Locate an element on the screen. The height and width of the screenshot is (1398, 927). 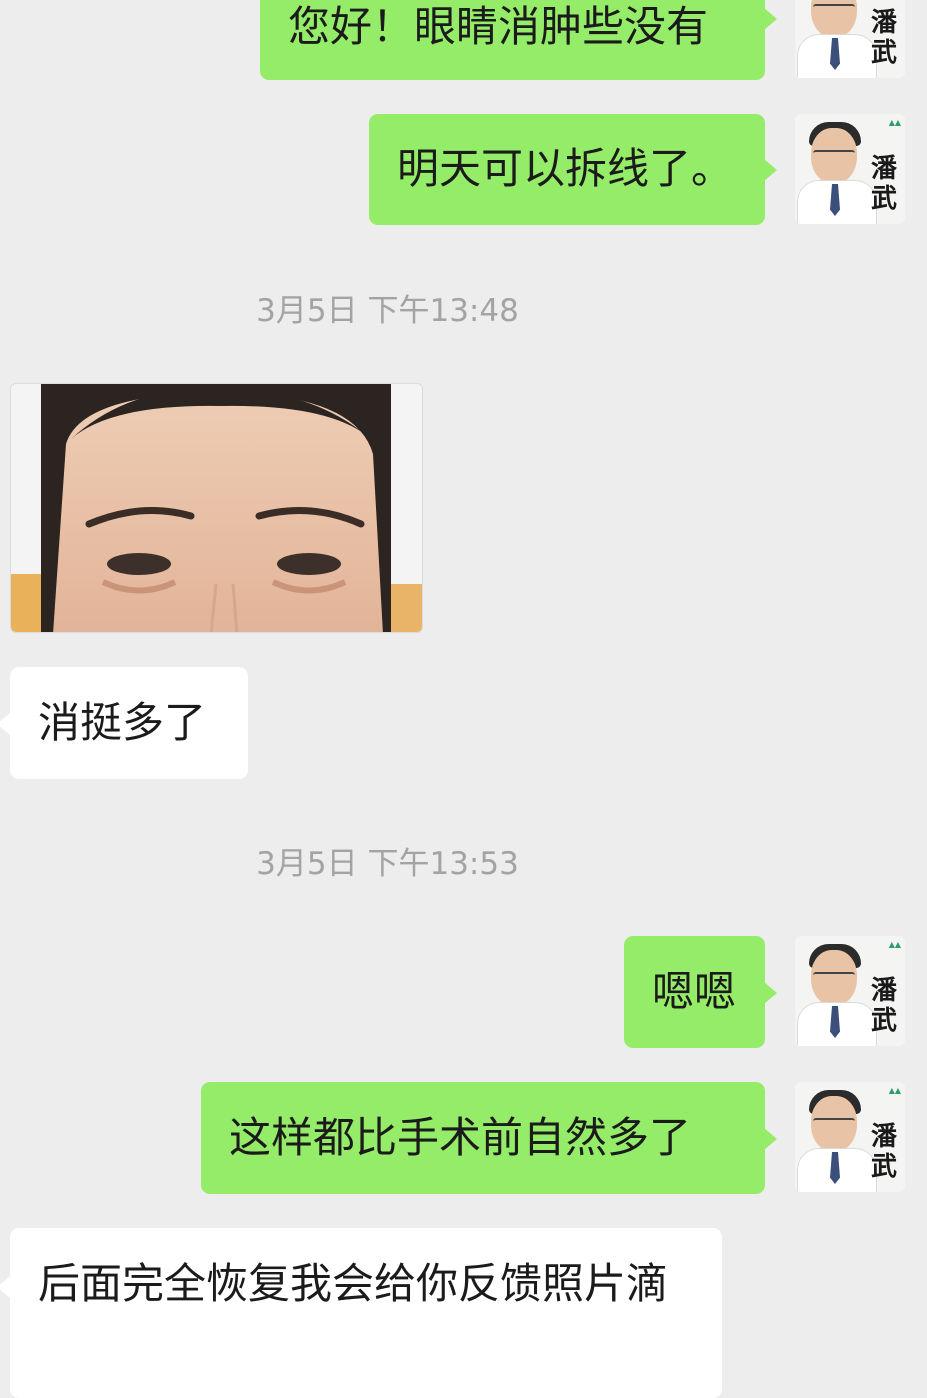
message-bubble-sent: 明天可以拆线了。 is located at coordinates (567, 169).